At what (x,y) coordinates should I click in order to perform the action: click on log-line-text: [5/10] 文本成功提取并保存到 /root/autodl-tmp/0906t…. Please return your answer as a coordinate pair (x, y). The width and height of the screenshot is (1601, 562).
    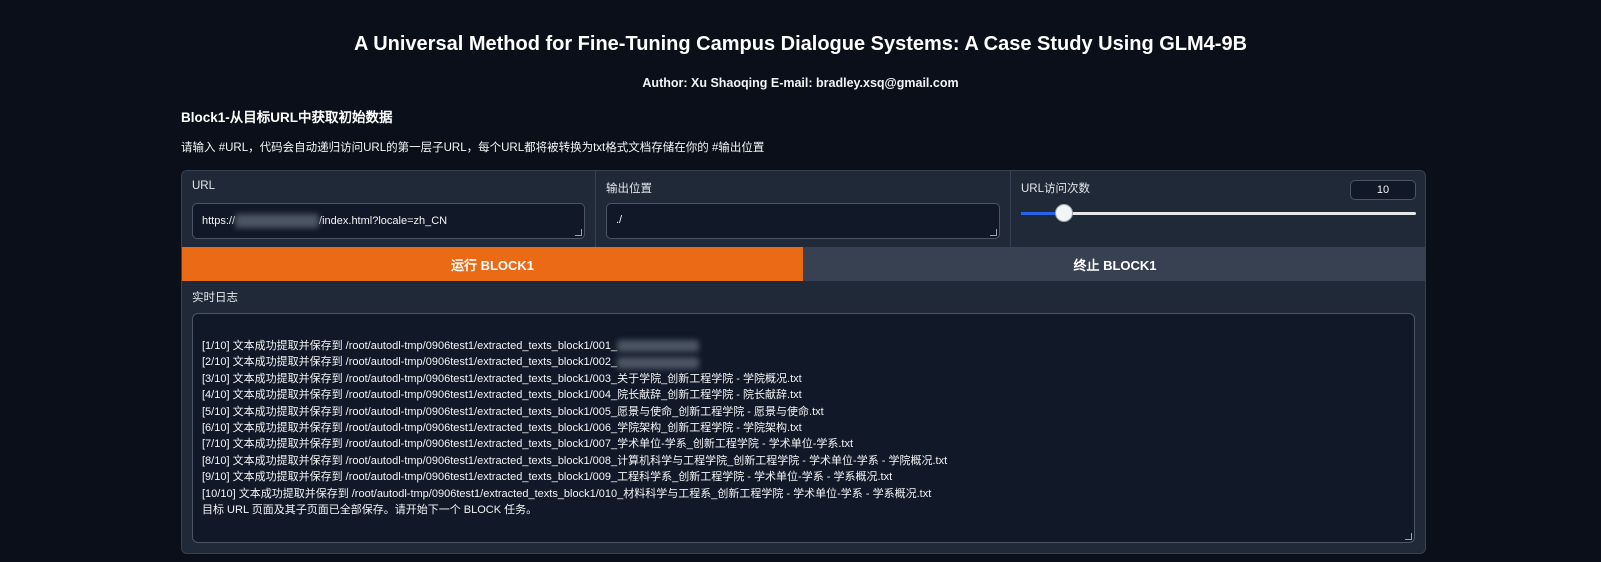
    Looking at the image, I should click on (513, 411).